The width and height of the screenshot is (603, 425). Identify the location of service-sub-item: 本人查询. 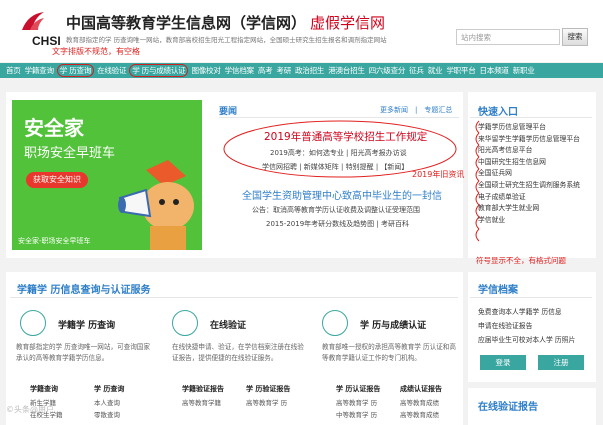
(107, 402).